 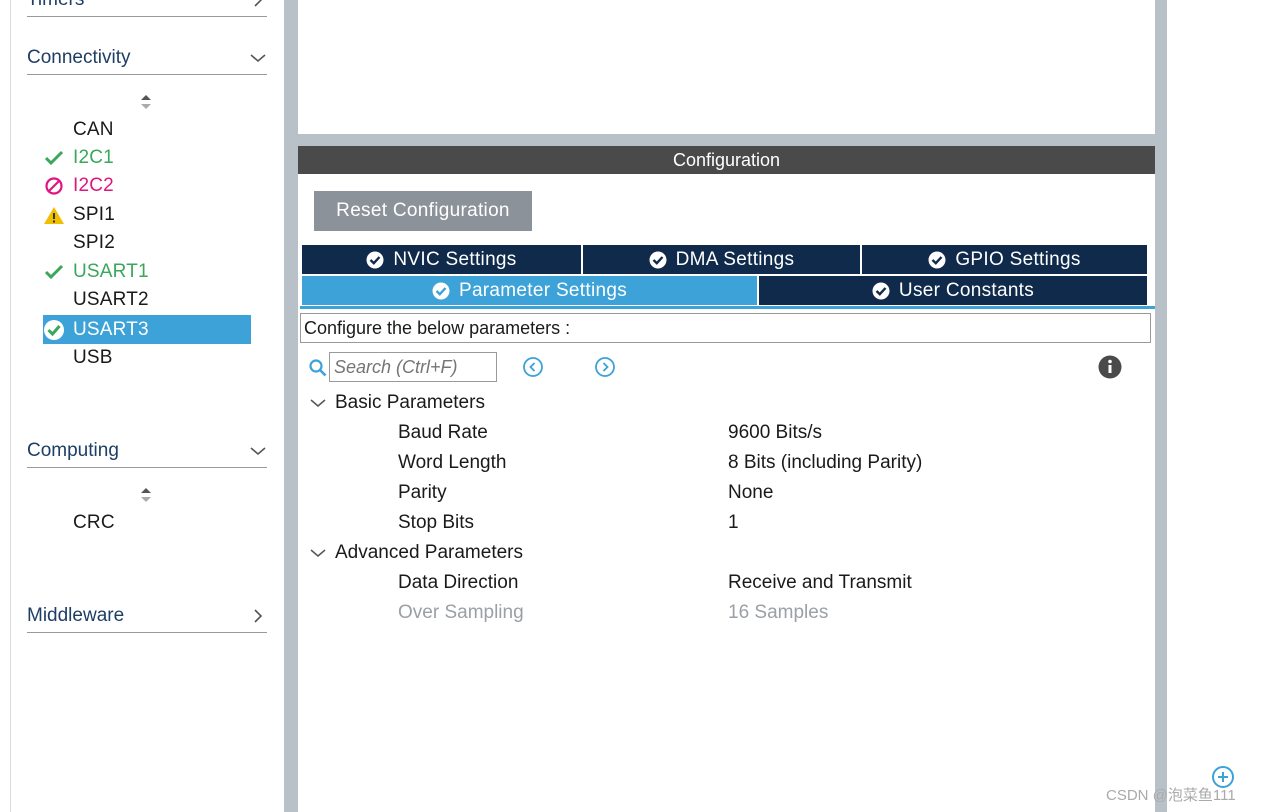 What do you see at coordinates (458, 583) in the screenshot?
I see `param-name: Data Direction` at bounding box center [458, 583].